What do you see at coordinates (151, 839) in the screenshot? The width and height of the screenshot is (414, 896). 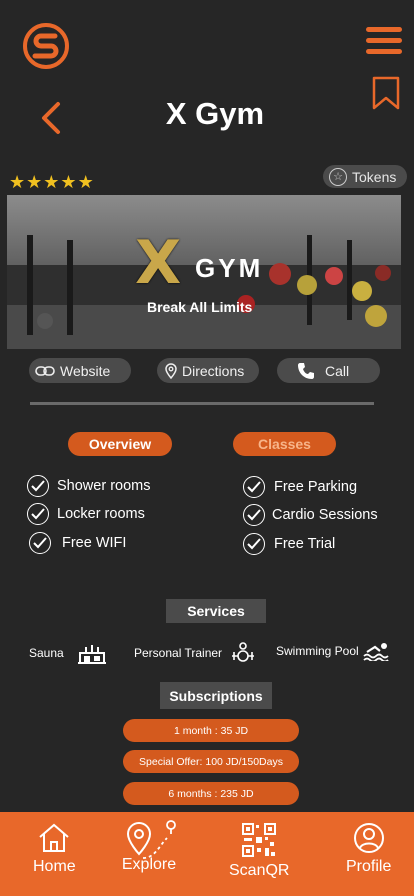 I see `map-route-icon` at bounding box center [151, 839].